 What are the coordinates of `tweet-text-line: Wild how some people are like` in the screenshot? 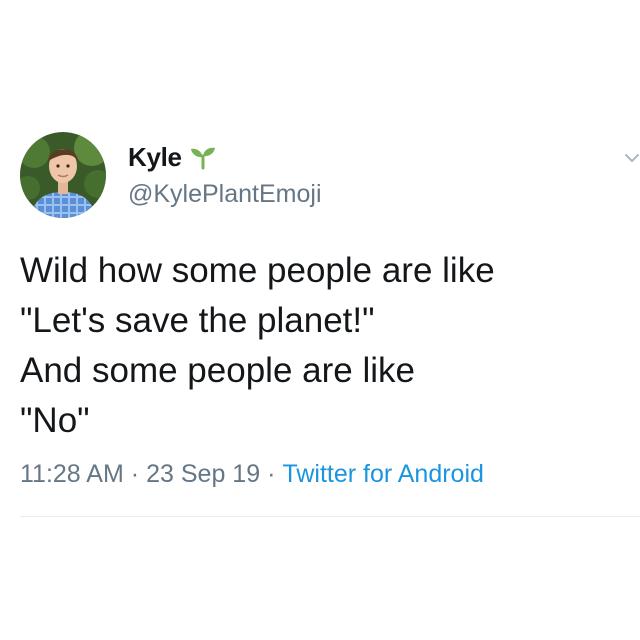 It's located at (257, 270).